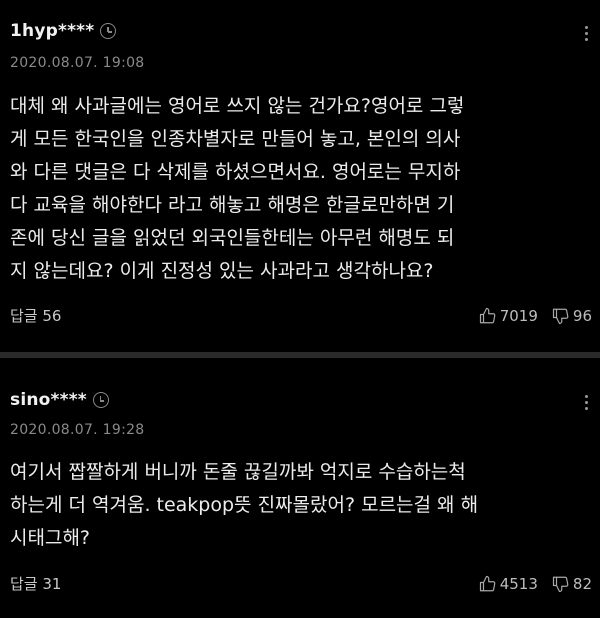 The height and width of the screenshot is (618, 600). I want to click on dislike-count: 82, so click(582, 583).